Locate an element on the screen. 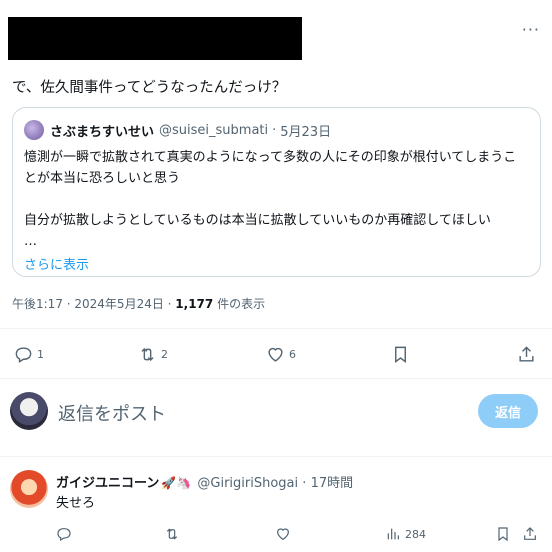  analytics-icon is located at coordinates (393, 534).